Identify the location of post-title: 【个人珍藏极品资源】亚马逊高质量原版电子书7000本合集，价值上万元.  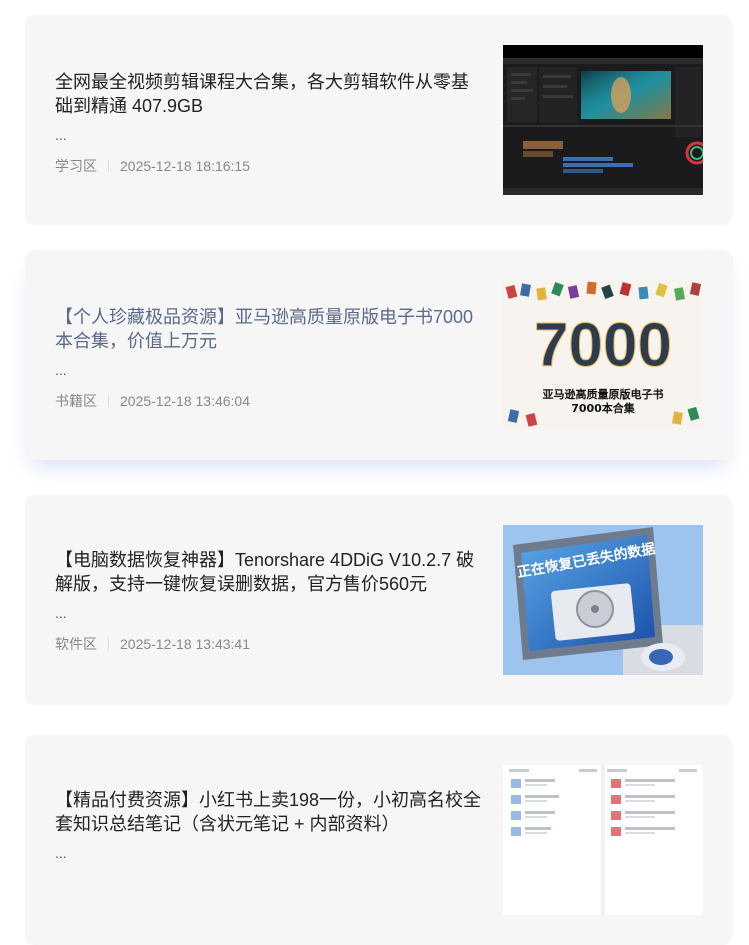
(270, 329).